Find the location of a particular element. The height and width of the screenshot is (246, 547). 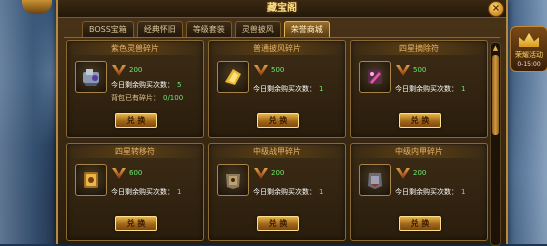

window-title: 藏宝阁 is located at coordinates (282, 8).